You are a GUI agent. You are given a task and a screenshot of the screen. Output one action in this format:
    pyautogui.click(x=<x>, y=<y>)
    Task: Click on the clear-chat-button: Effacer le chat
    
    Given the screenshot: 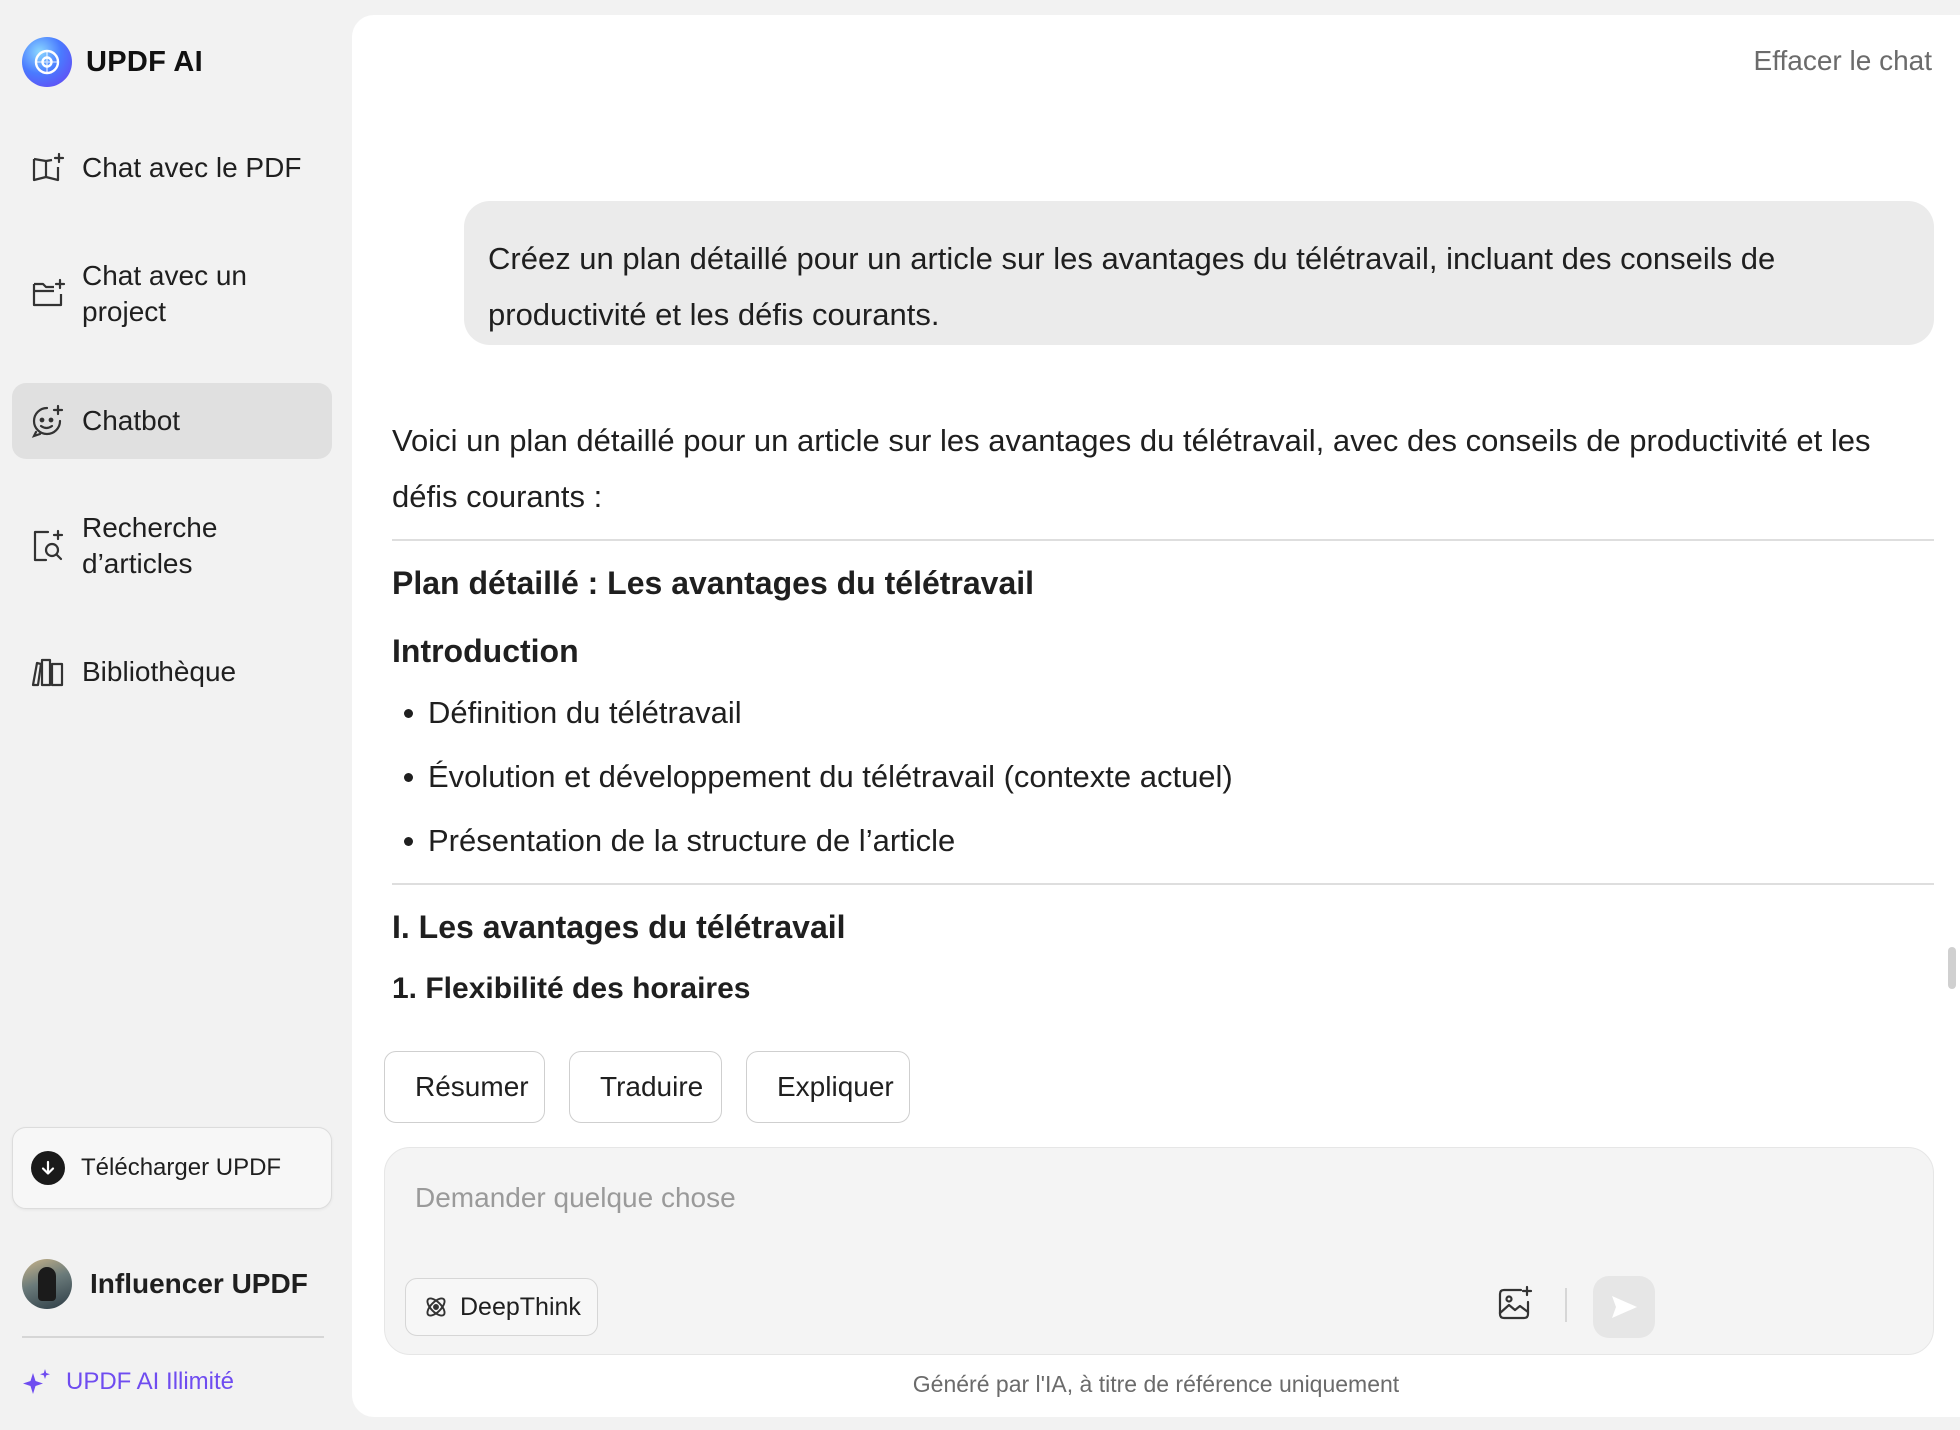 What is the action you would take?
    pyautogui.click(x=1843, y=61)
    